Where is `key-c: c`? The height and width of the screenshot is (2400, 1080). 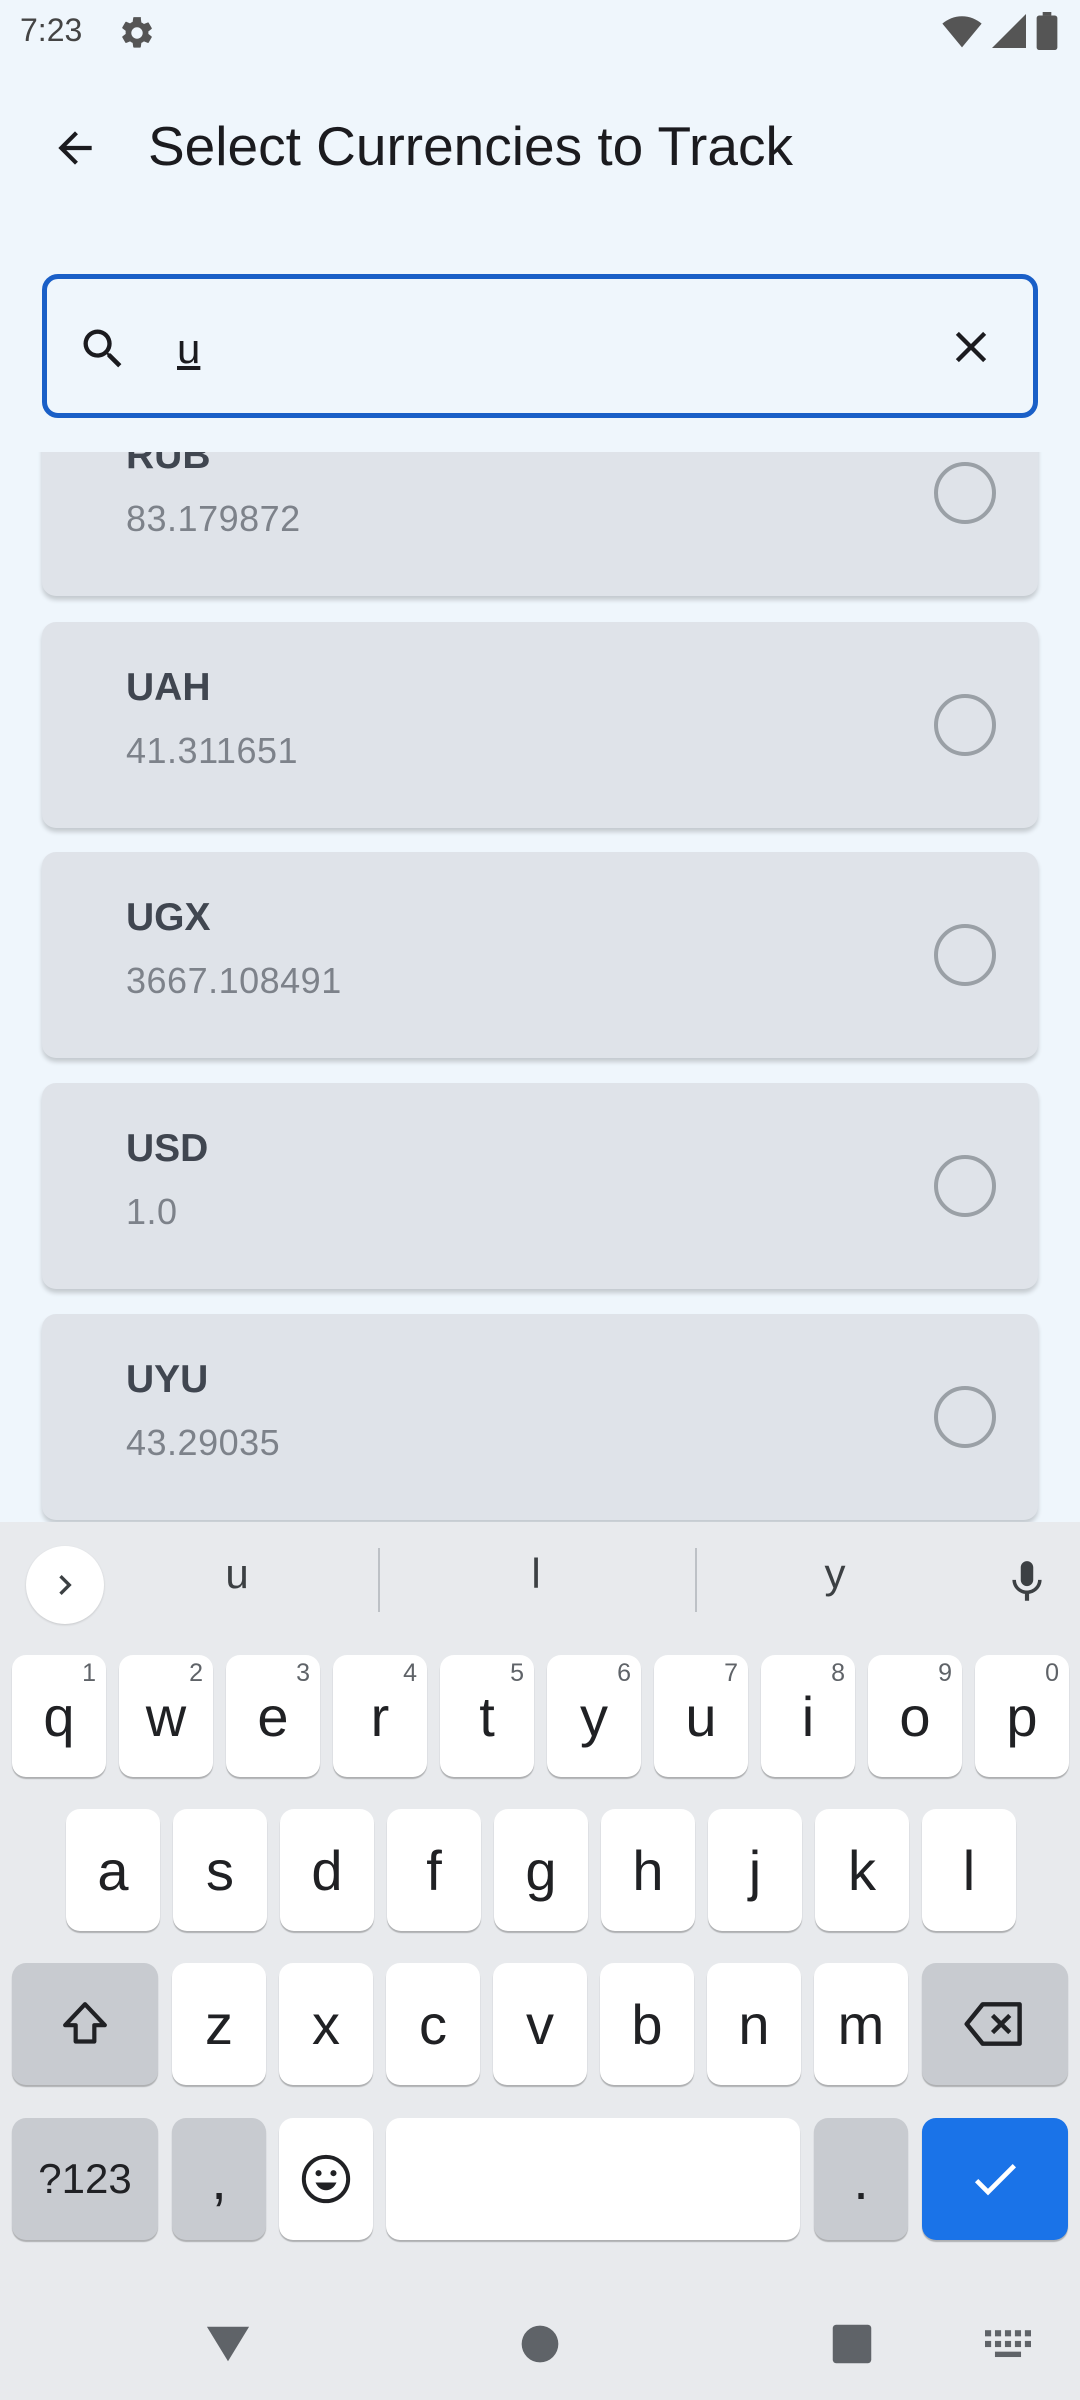 key-c: c is located at coordinates (433, 2024).